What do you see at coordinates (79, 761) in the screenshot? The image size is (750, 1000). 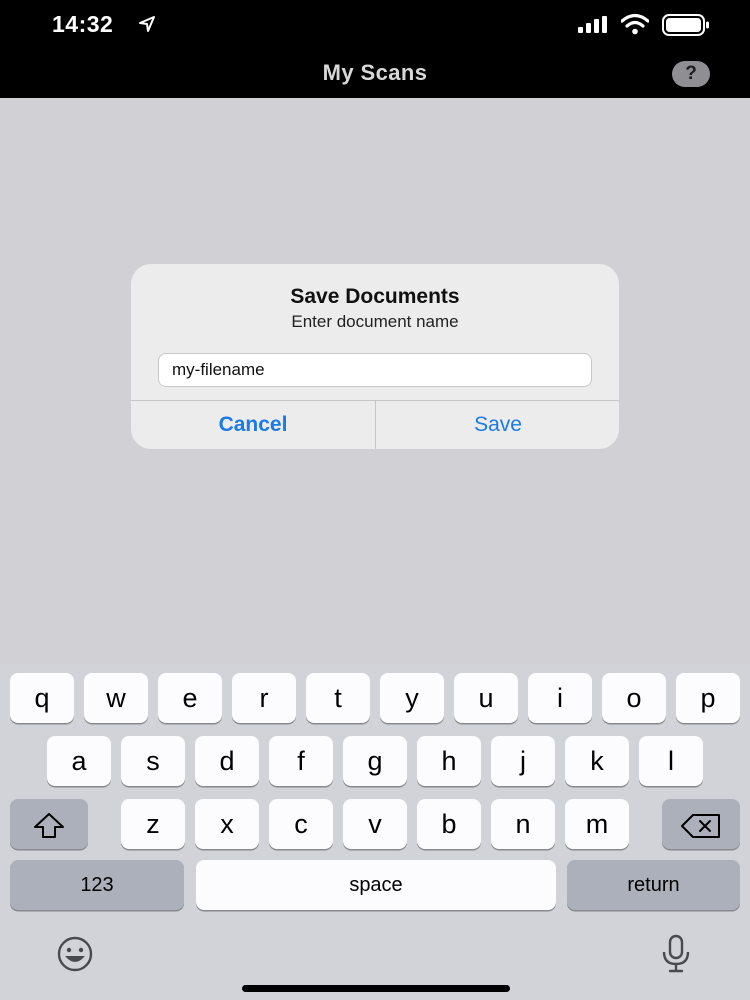 I see `key-a: a` at bounding box center [79, 761].